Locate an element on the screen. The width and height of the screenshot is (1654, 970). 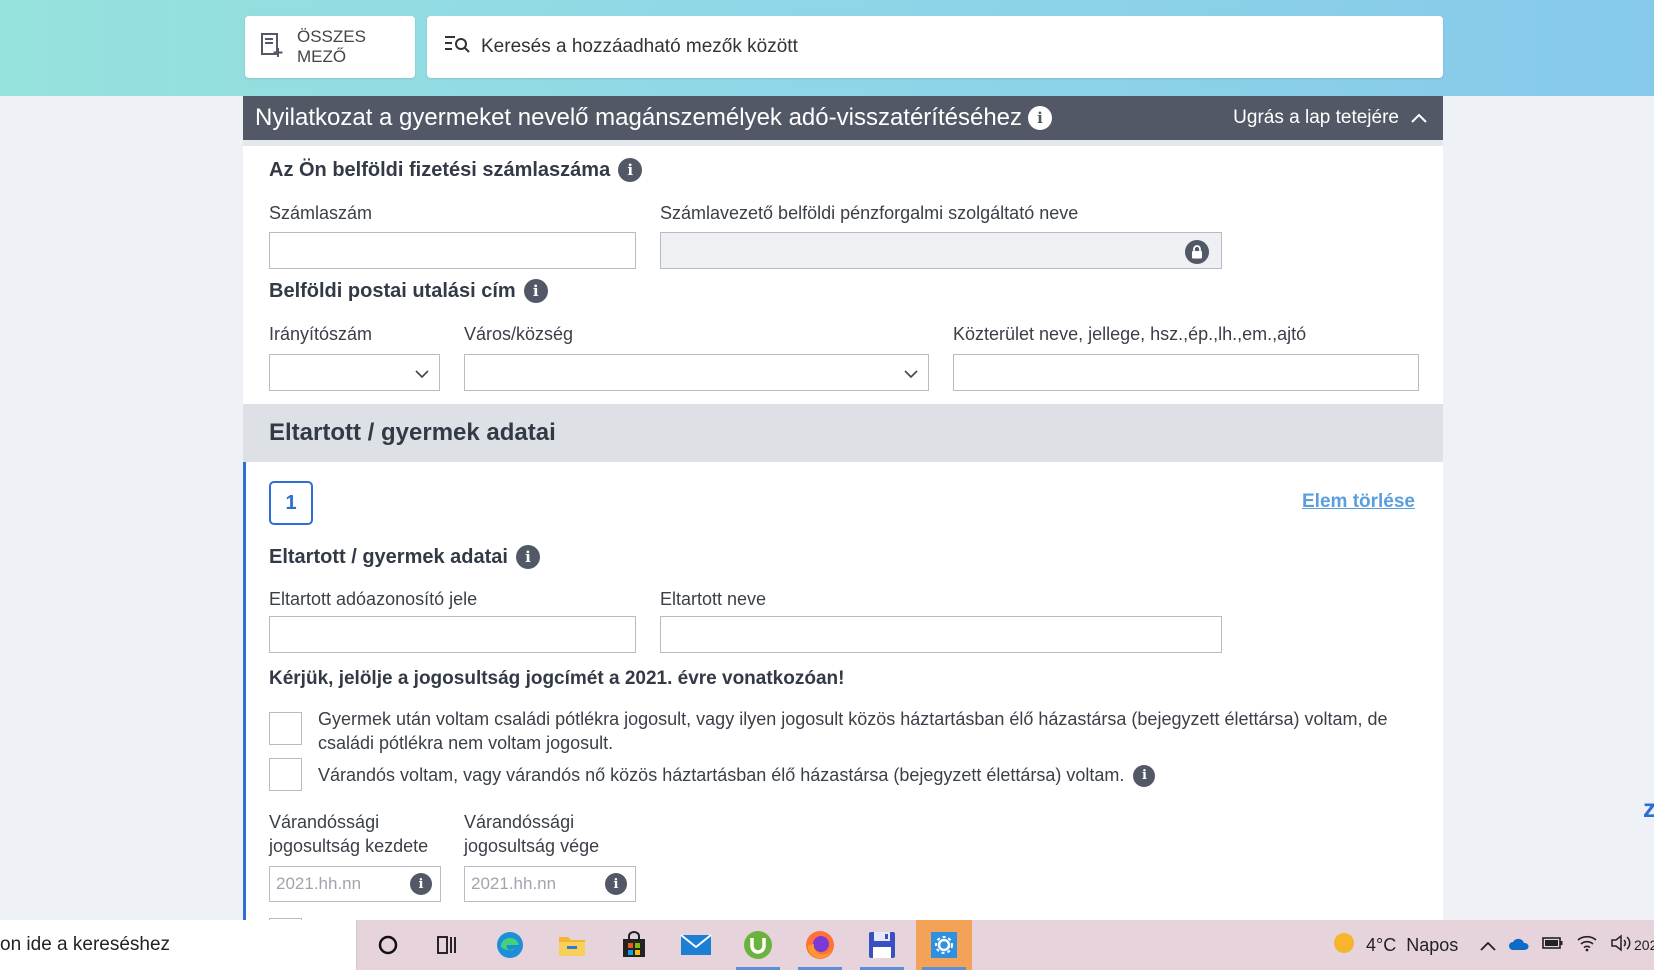
weather-widget: 4°C Napos is located at coordinates (1395, 945).